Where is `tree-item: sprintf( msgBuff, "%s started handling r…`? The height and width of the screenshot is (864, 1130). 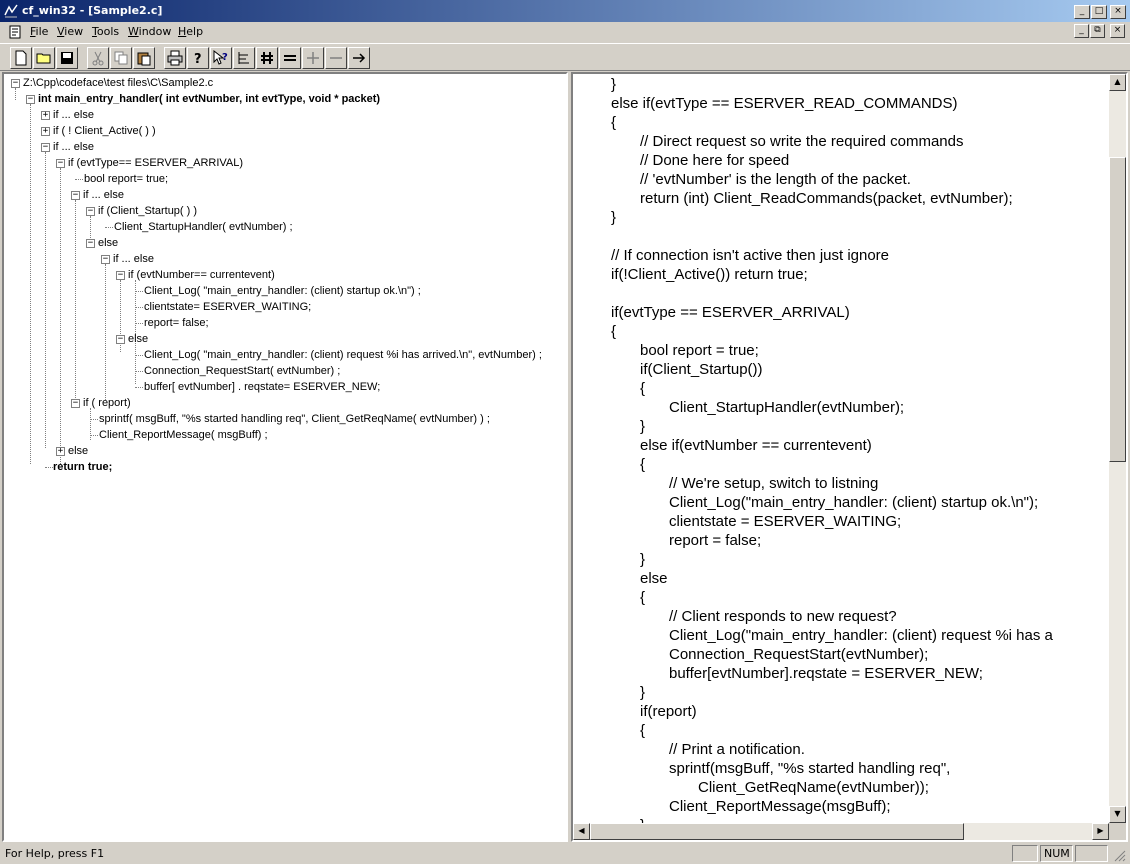
tree-item: sprintf( msgBuff, "%s started handling r… is located at coordinates (294, 419).